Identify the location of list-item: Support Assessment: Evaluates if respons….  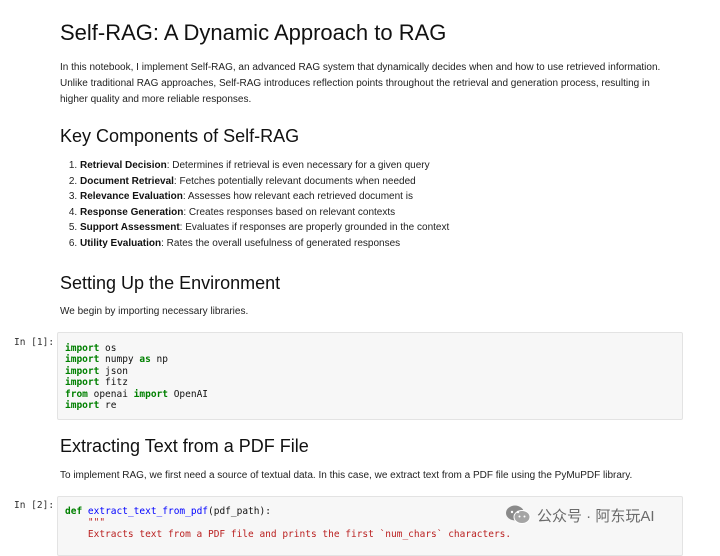
(264, 228).